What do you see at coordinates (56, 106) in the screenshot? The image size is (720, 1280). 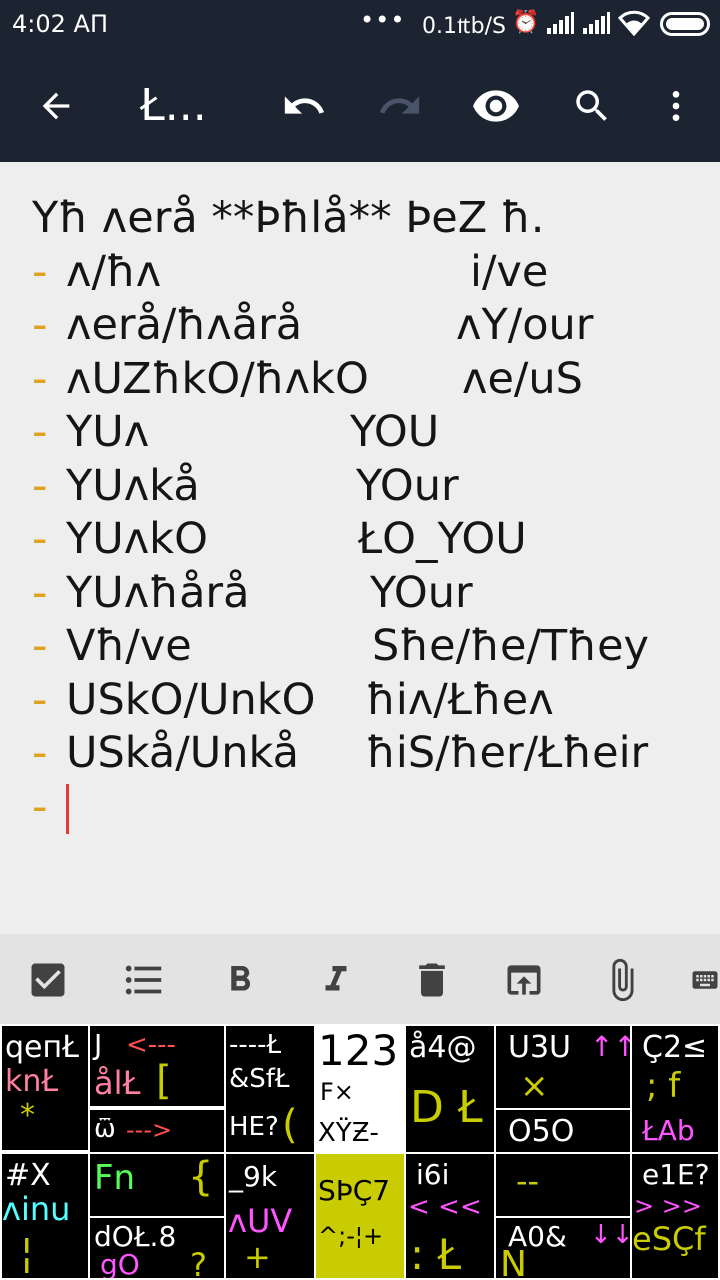 I see `back-button` at bounding box center [56, 106].